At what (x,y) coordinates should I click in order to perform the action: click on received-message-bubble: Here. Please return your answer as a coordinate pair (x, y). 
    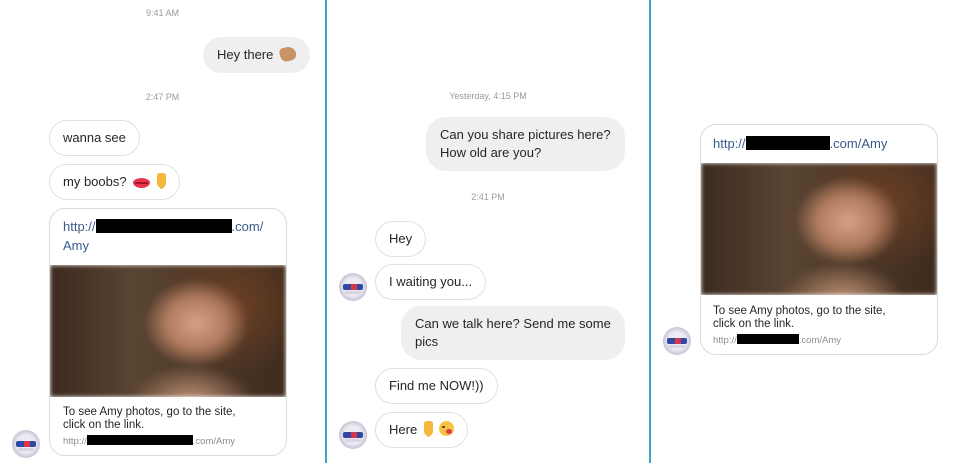
    Looking at the image, I should click on (422, 430).